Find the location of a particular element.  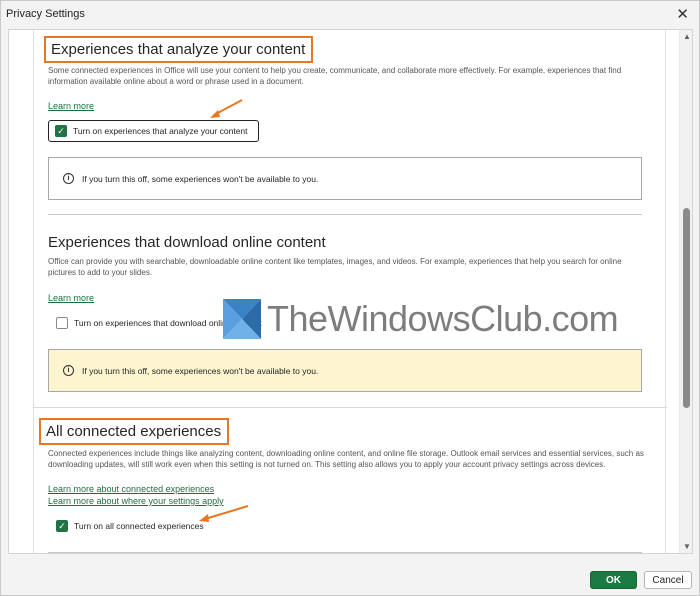

vertical-scrollbar: ▲ ▼ is located at coordinates (685, 291).